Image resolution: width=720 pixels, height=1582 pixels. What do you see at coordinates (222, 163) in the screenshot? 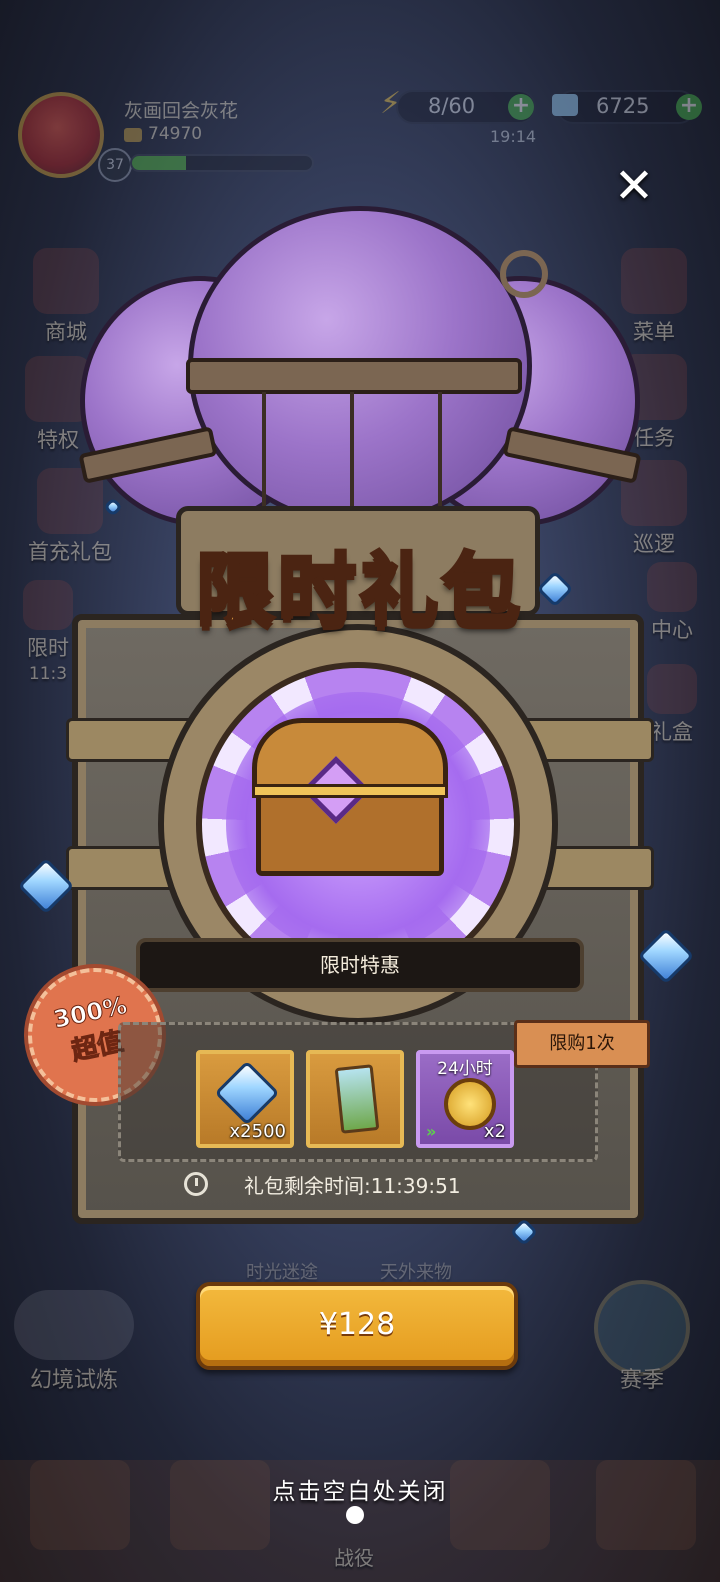
I see `xp-bar` at bounding box center [222, 163].